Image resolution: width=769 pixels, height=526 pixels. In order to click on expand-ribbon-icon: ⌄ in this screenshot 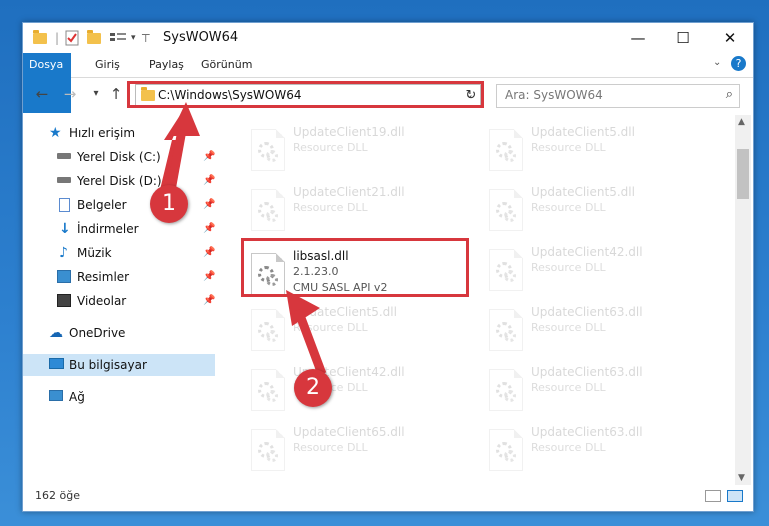, I will do `click(717, 62)`.